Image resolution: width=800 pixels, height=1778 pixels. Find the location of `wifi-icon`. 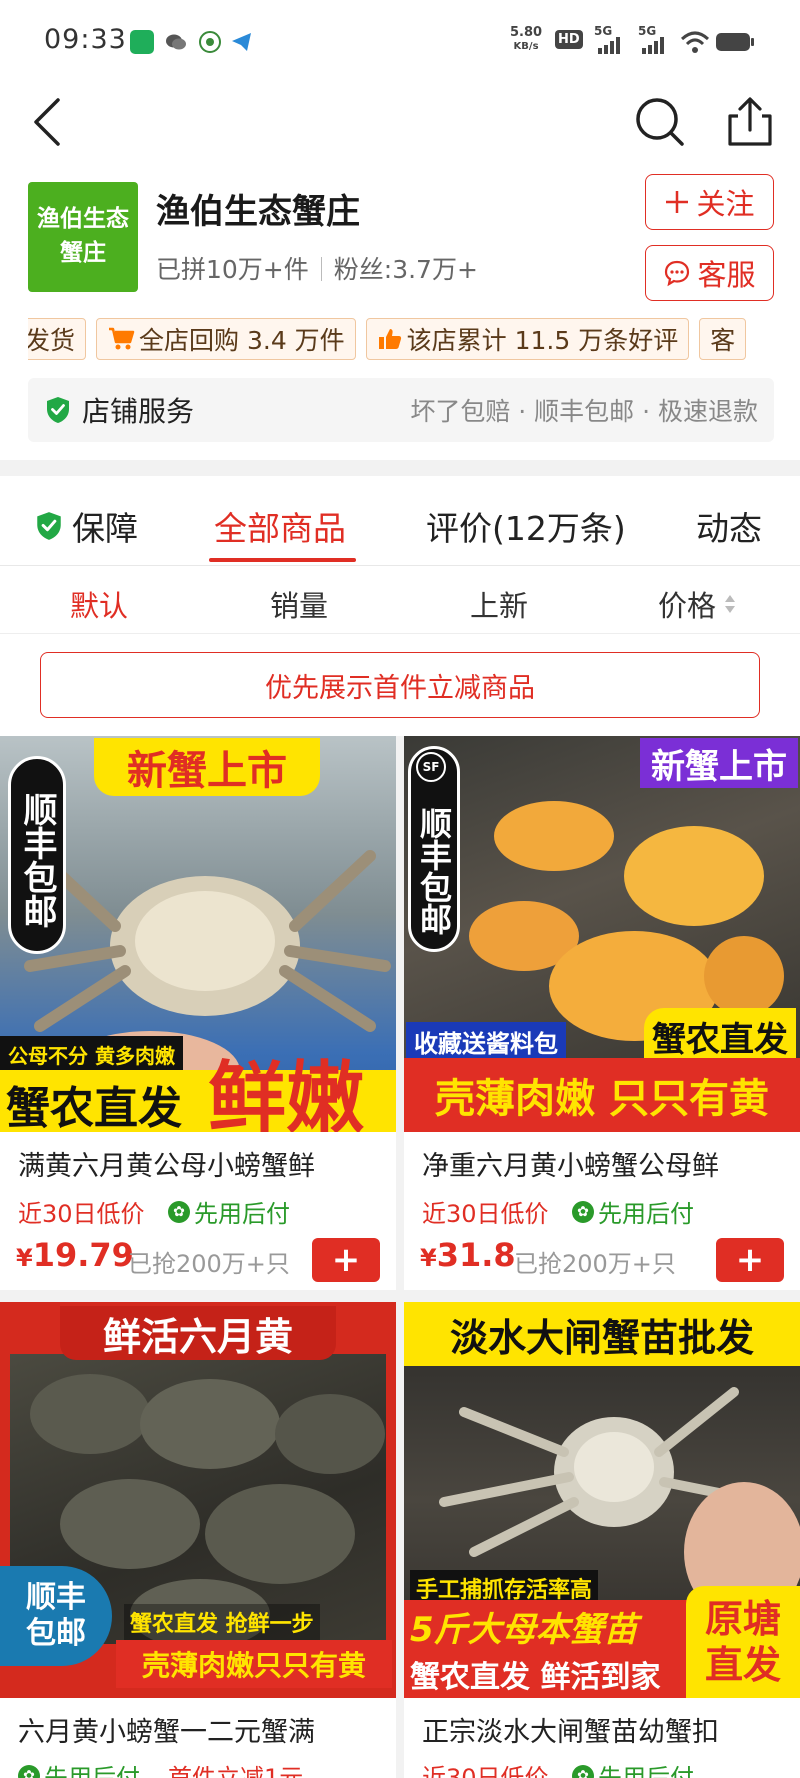

wifi-icon is located at coordinates (695, 42).